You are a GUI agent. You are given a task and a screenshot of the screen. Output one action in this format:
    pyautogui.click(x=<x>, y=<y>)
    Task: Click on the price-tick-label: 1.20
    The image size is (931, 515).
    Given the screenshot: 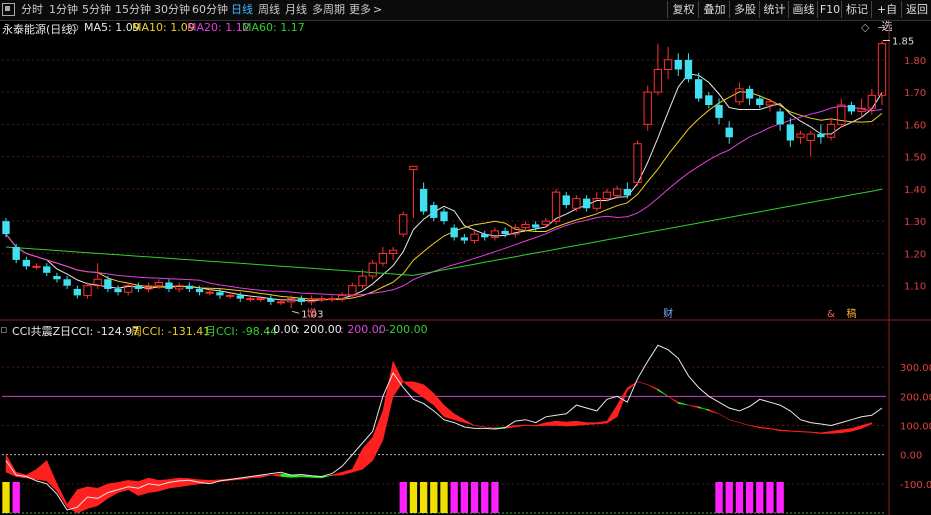 What is the action you would take?
    pyautogui.click(x=915, y=254)
    